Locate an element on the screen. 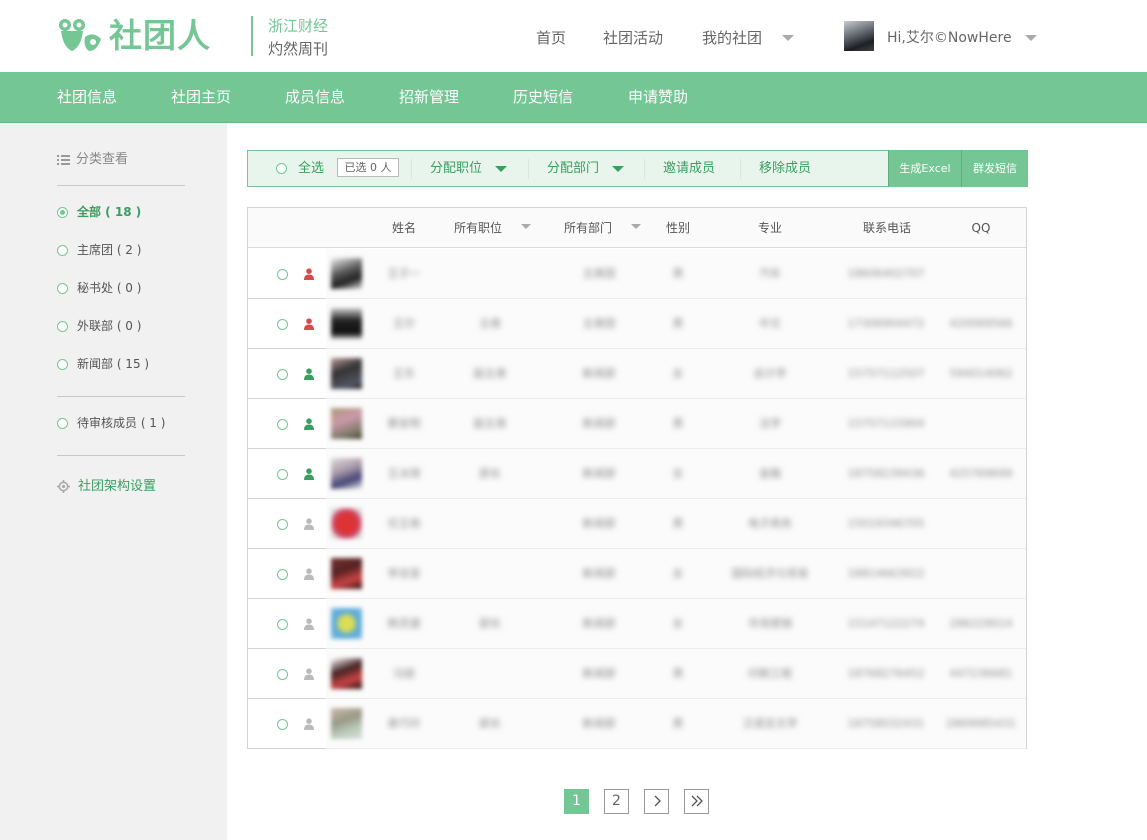  table-row: 李佳音 新闻部女国际经济与贸易 18814663922 is located at coordinates (637, 574).